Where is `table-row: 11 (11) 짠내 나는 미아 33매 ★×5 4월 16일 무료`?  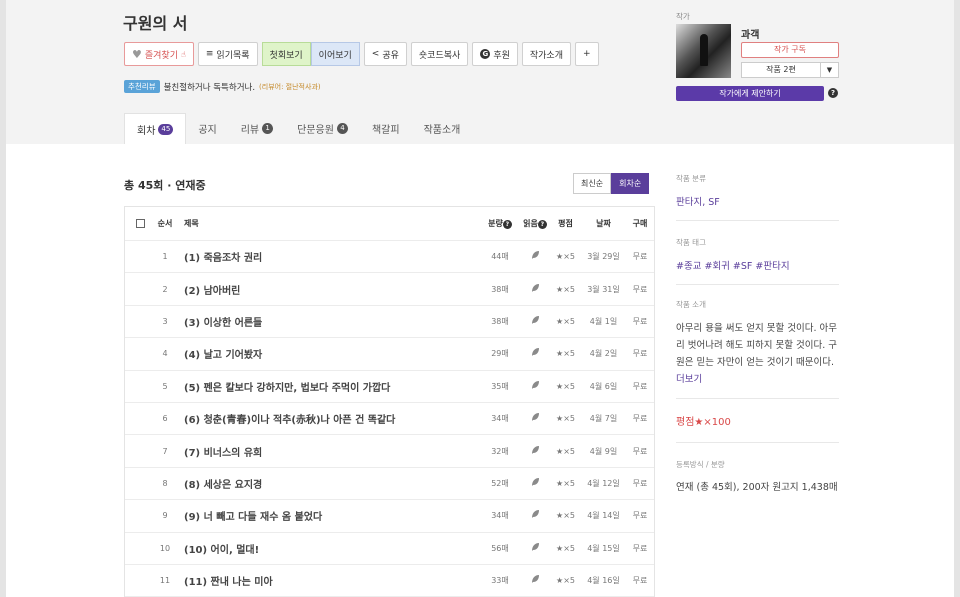
table-row: 11 (11) 짠내 나는 미아 33매 ★×5 4월 16일 무료 is located at coordinates (389, 581).